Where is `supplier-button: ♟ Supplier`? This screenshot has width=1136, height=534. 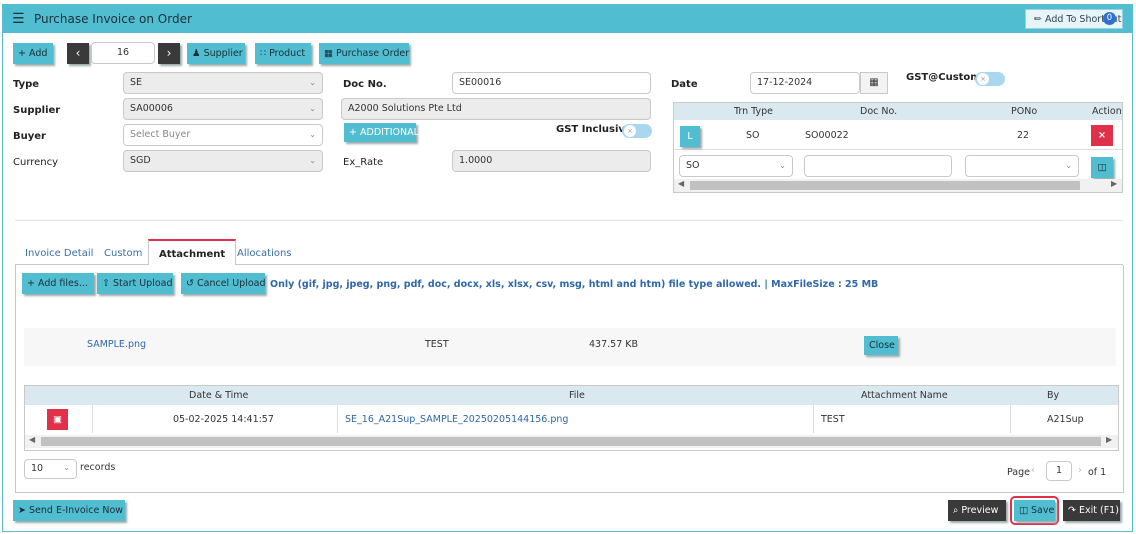
supplier-button: ♟ Supplier is located at coordinates (216, 53).